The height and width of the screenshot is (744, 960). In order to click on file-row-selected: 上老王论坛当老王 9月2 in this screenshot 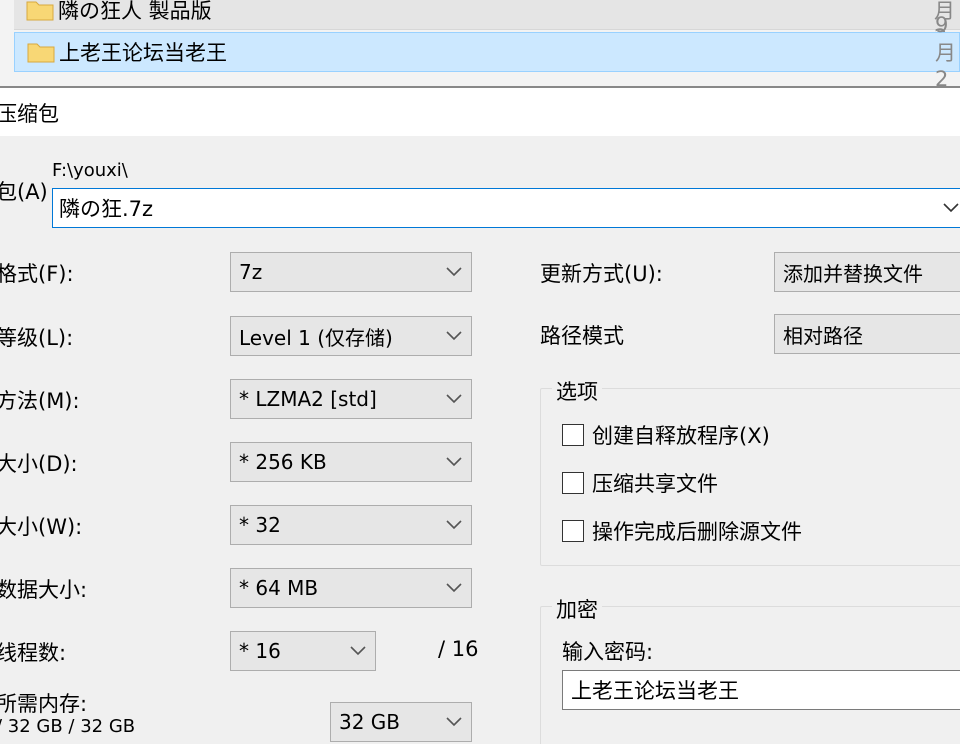, I will do `click(487, 52)`.